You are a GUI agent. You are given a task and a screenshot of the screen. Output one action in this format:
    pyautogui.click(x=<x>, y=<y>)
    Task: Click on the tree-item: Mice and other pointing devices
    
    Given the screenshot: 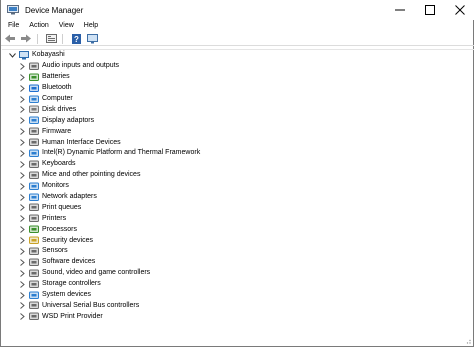 What is the action you would take?
    pyautogui.click(x=238, y=175)
    